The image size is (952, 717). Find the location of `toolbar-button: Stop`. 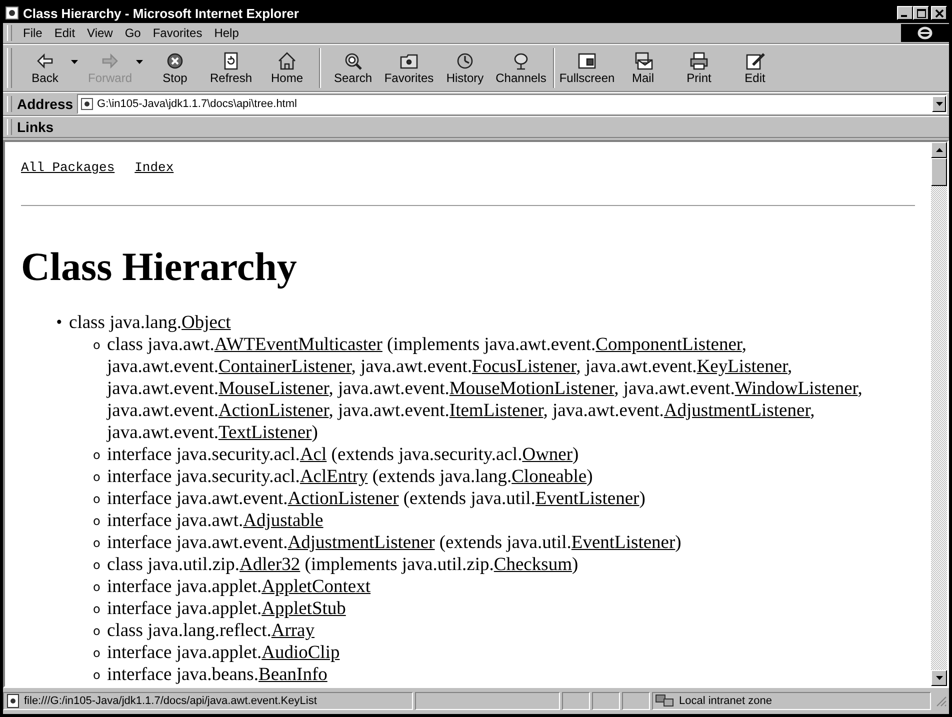

toolbar-button: Stop is located at coordinates (175, 68).